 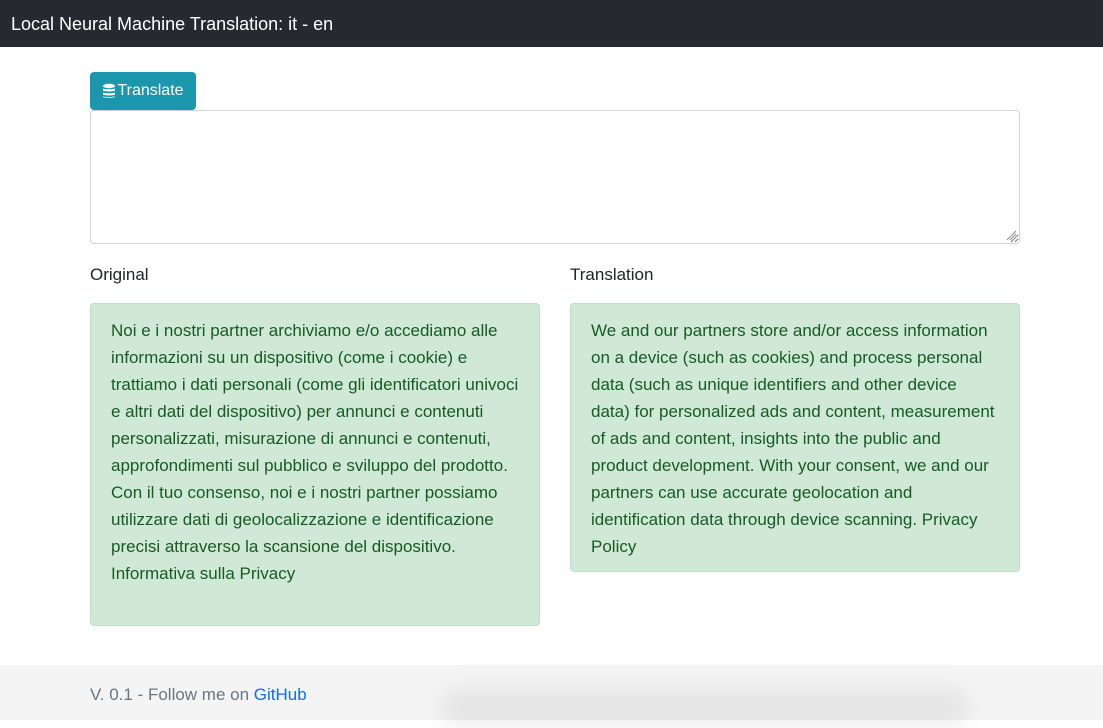 What do you see at coordinates (150, 90) in the screenshot?
I see `translate-button-label: Translate` at bounding box center [150, 90].